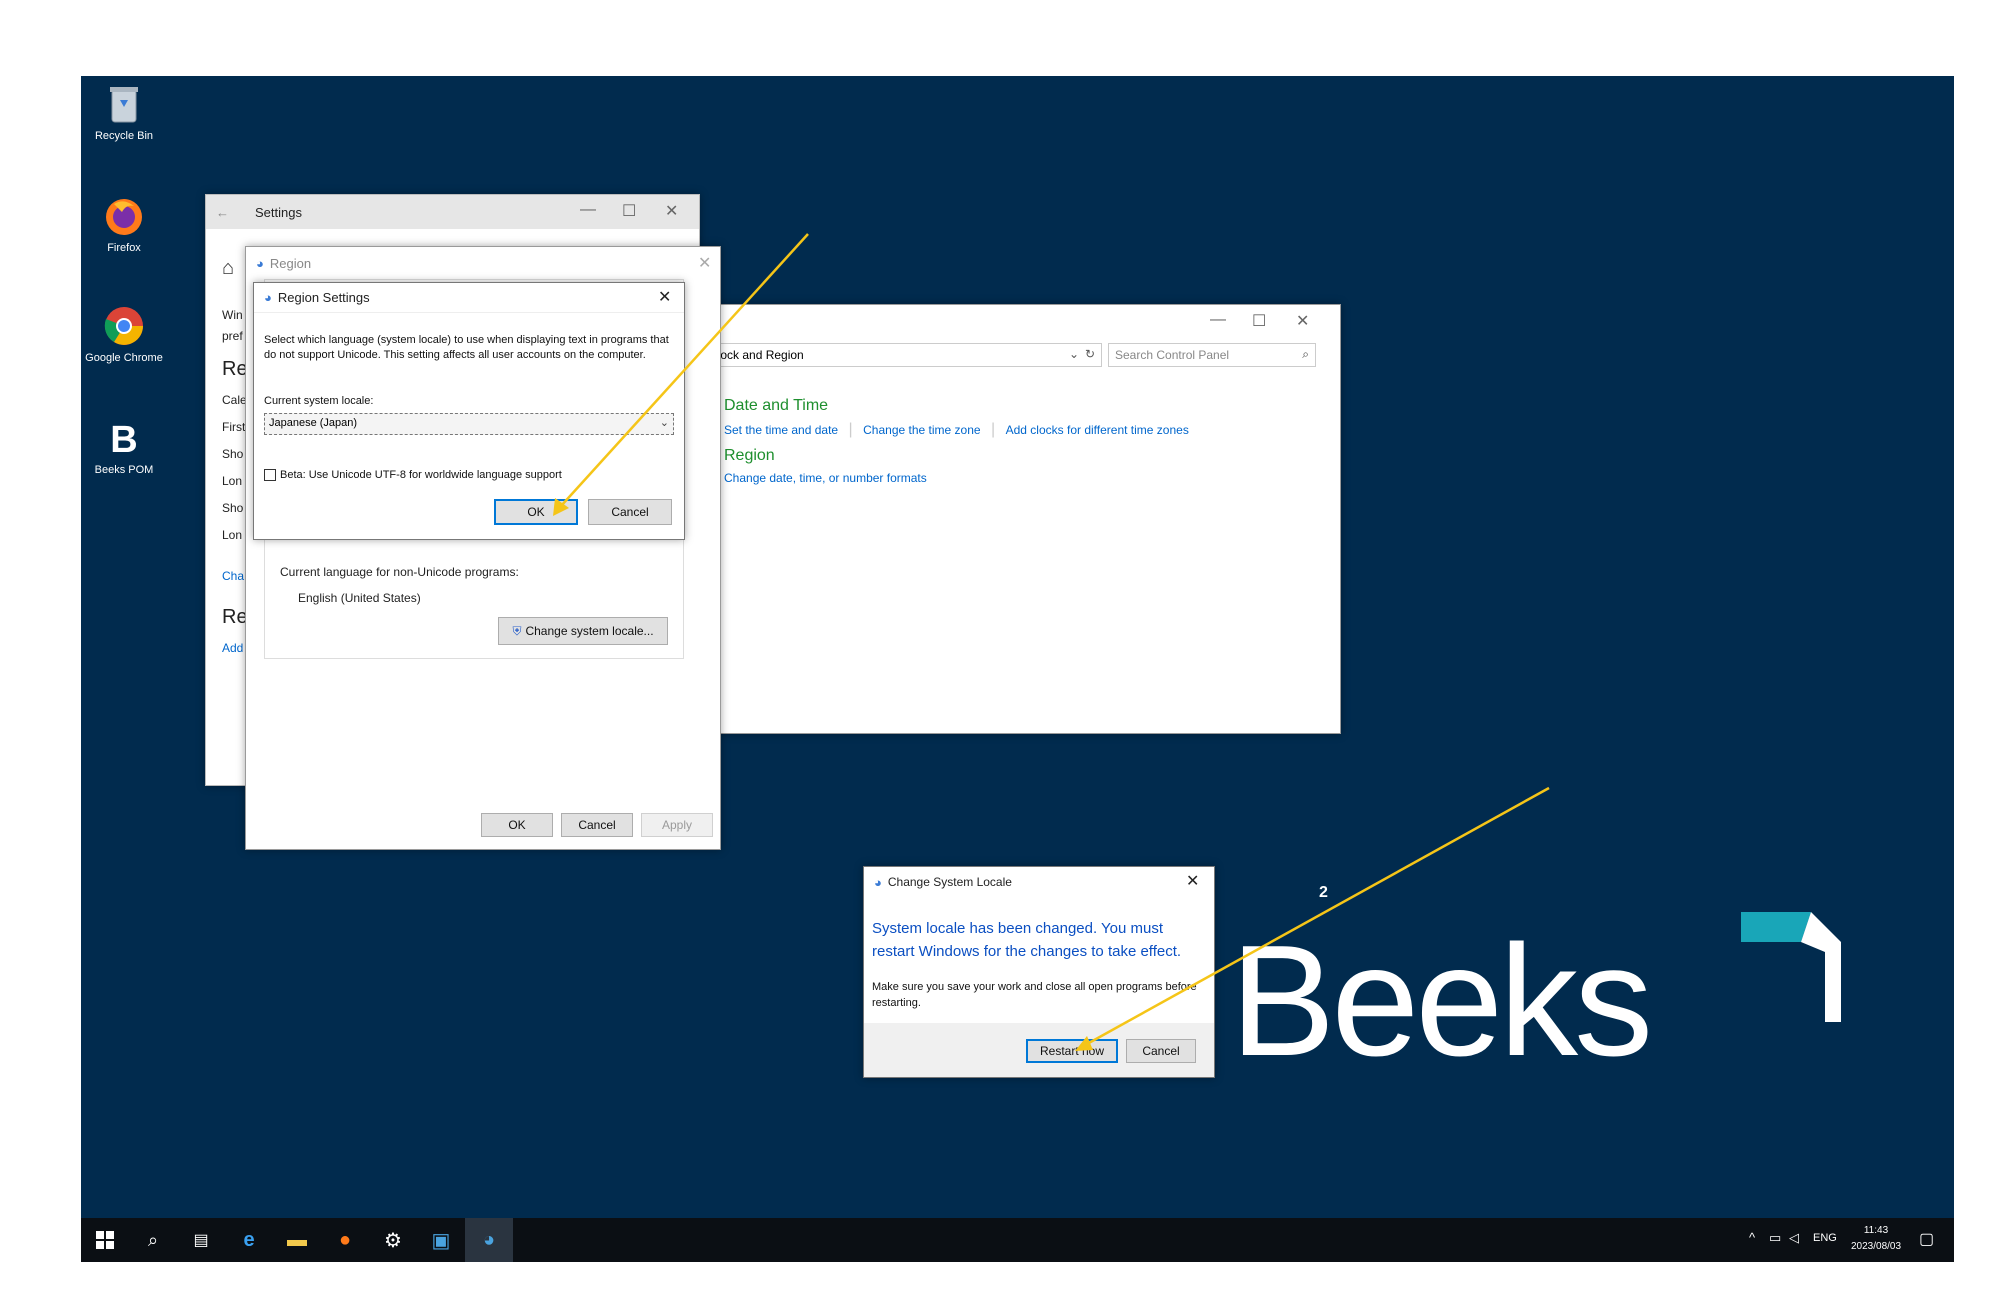  Describe the element at coordinates (1876, 1246) in the screenshot. I see `clock-date: 2023/08/03` at that location.